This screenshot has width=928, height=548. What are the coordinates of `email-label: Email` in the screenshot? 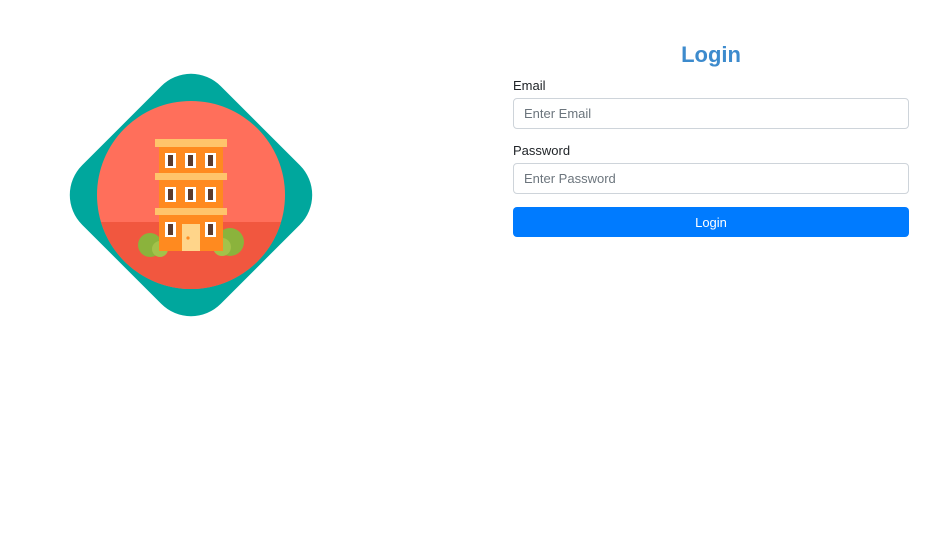 It's located at (529, 85).